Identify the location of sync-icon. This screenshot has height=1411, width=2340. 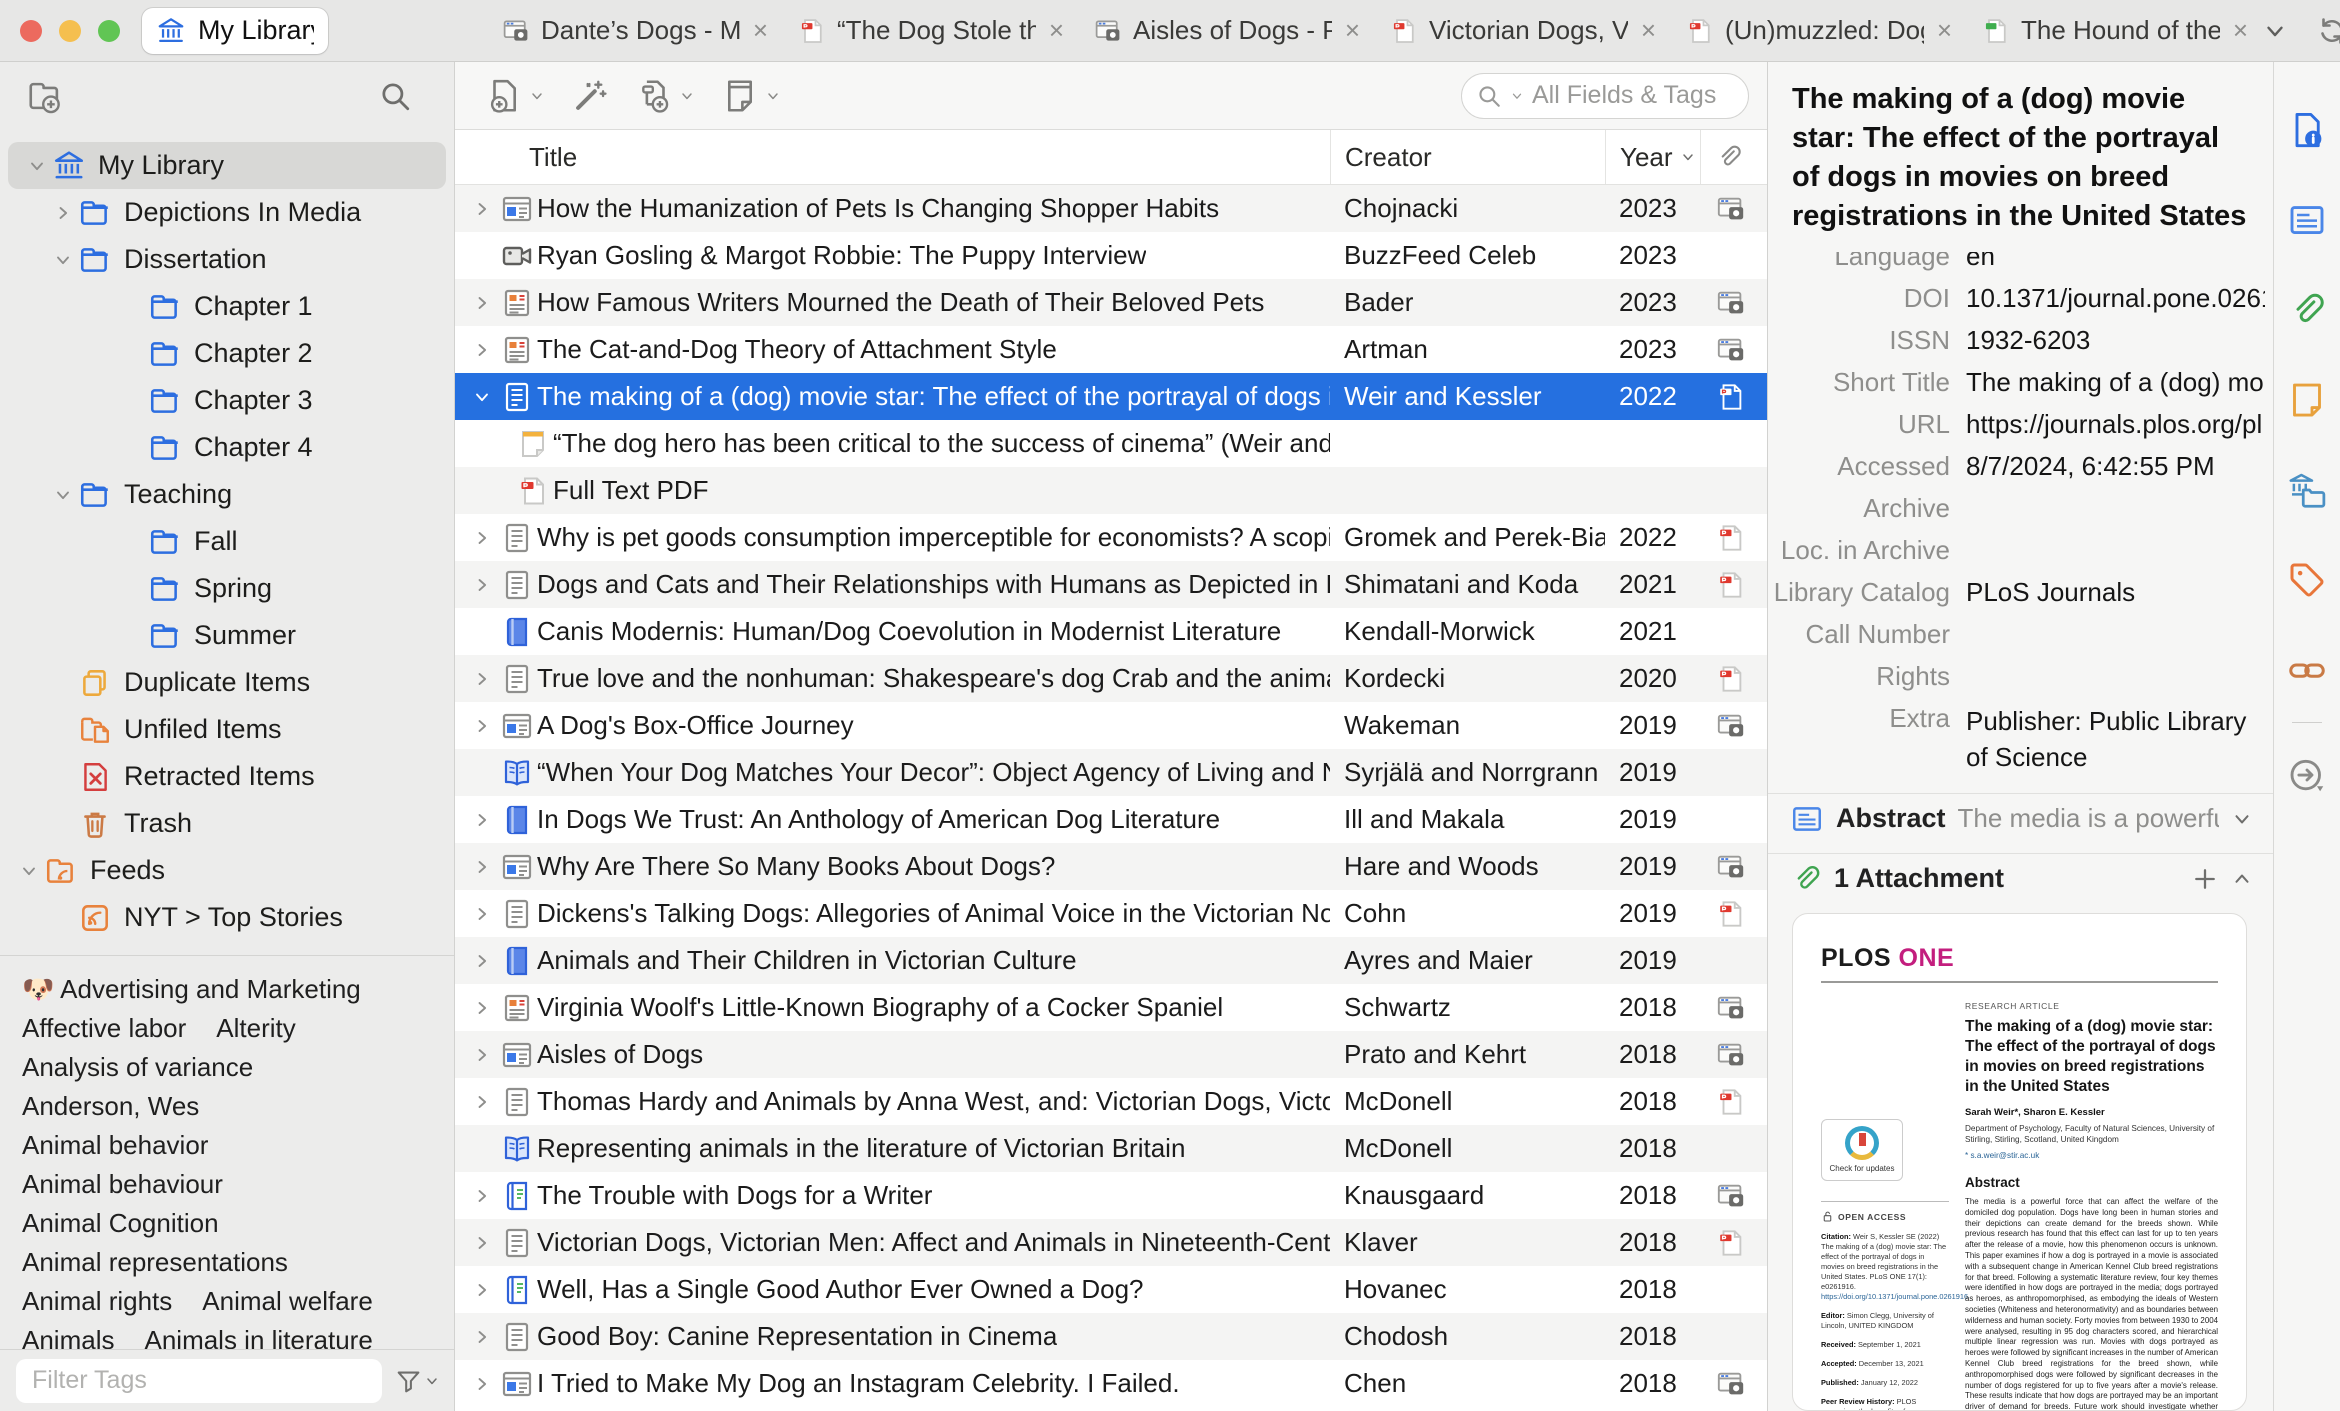
(2328, 31).